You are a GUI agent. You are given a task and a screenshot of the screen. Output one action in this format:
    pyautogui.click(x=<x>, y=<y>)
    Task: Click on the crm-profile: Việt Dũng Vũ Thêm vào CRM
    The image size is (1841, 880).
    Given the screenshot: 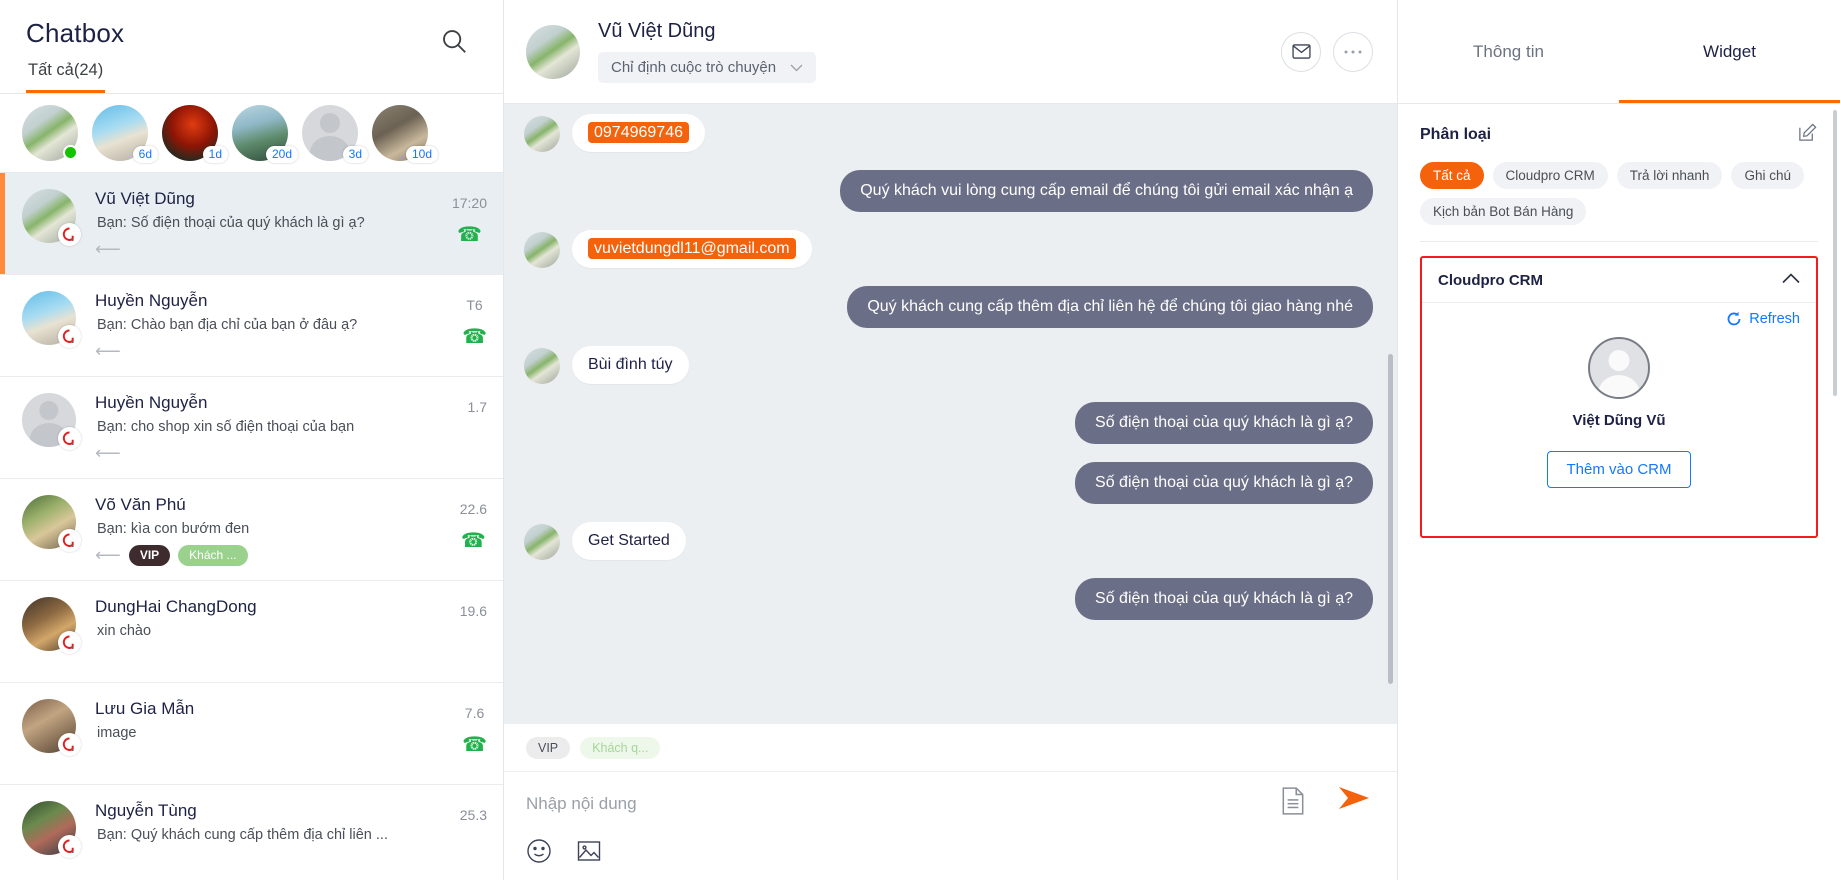 What is the action you would take?
    pyautogui.click(x=1619, y=412)
    